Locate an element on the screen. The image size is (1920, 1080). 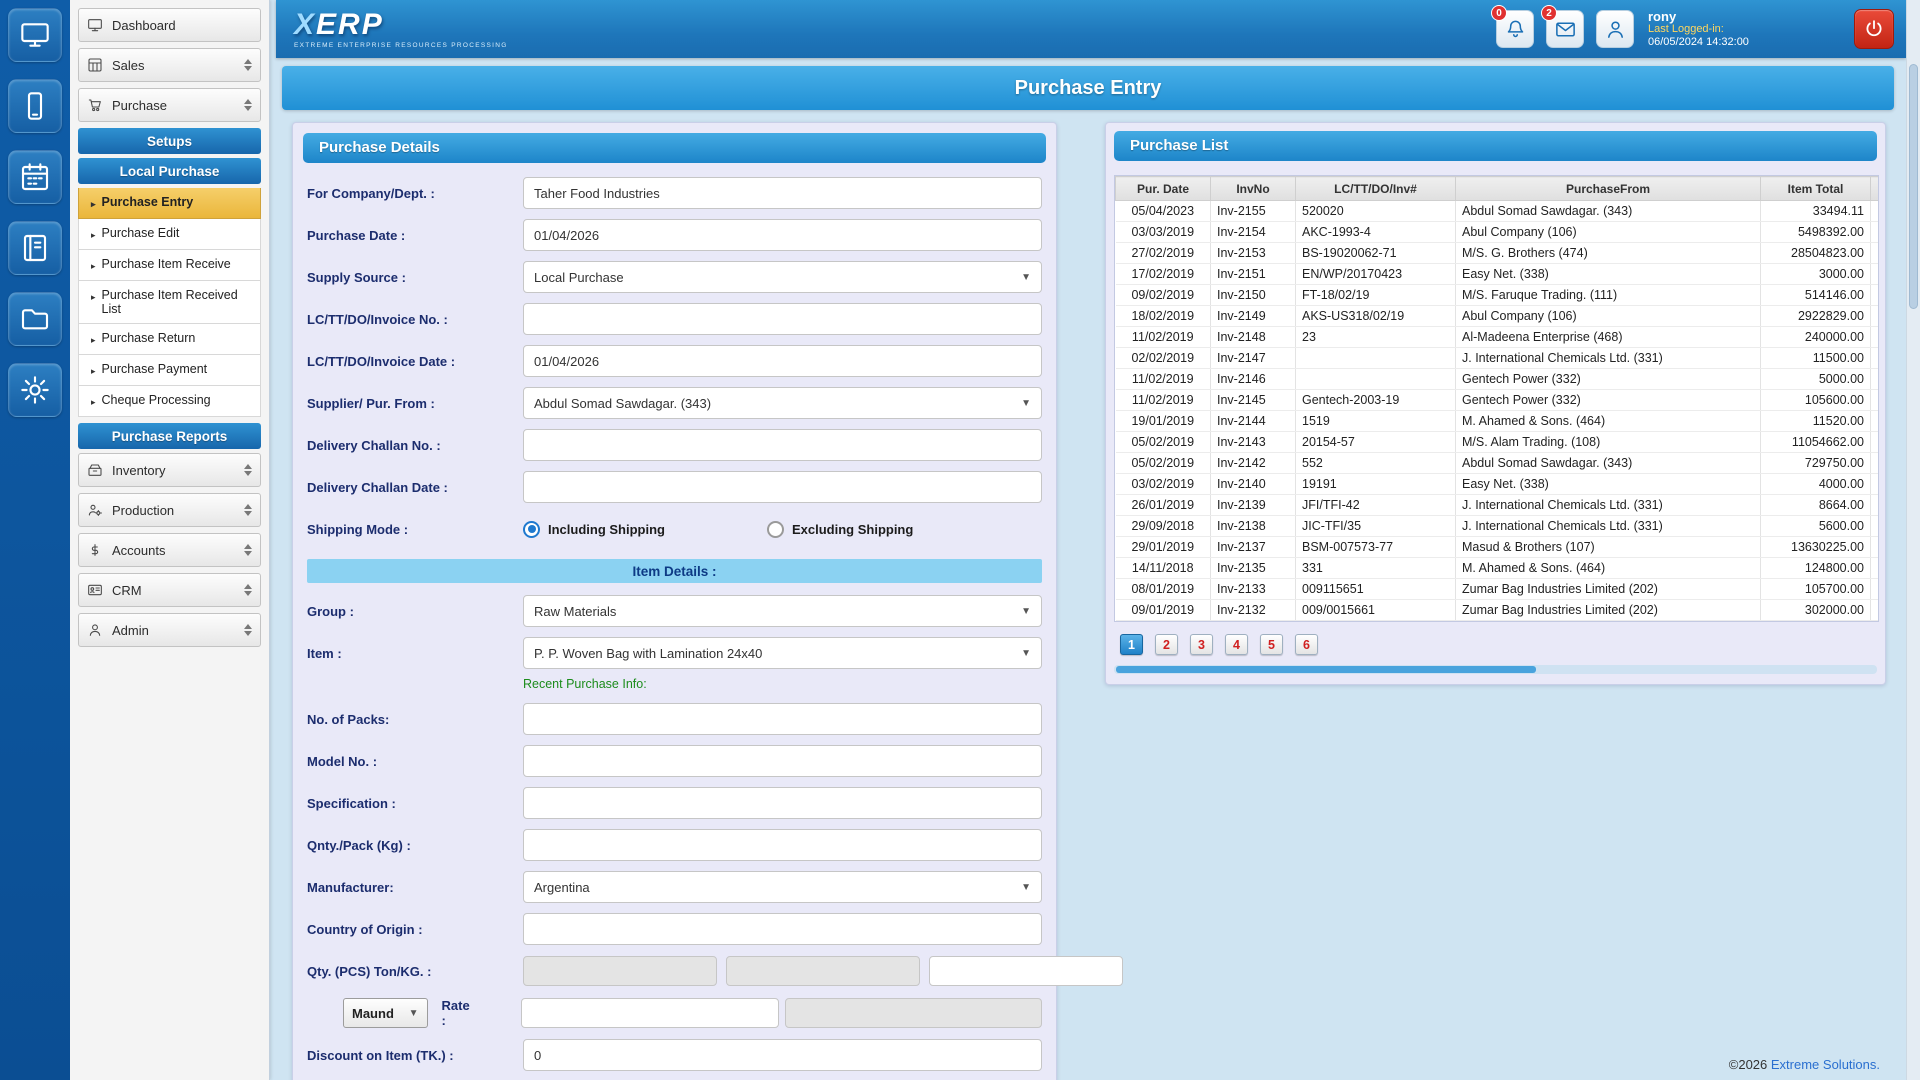
sidebar-subitem-purchase-item-received-list: ▸ Purchase Item Received List is located at coordinates (169, 302).